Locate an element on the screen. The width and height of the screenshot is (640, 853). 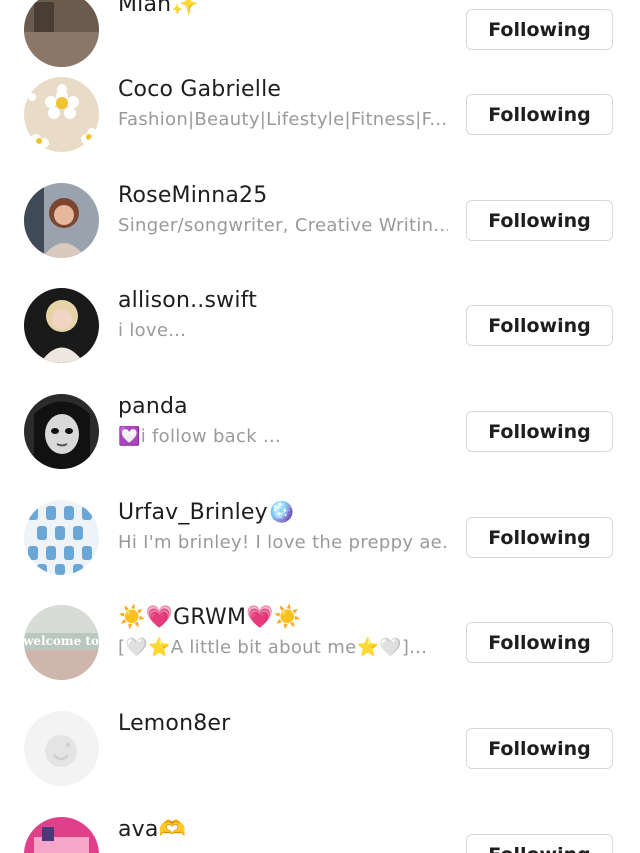
avatar: welcome to is located at coordinates (61, 642).